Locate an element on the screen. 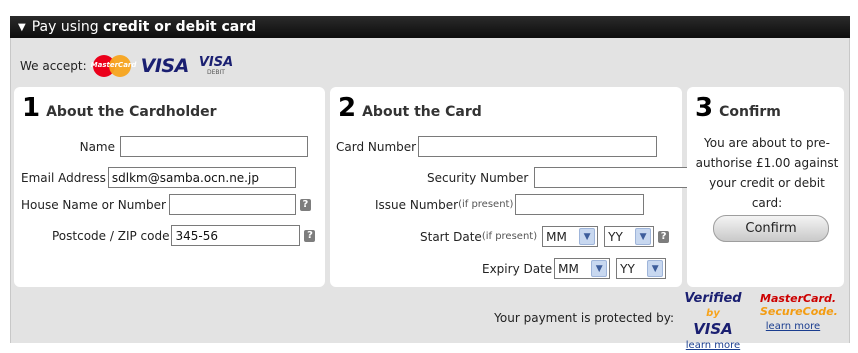 The height and width of the screenshot is (353, 858). issue-label: Issue Number is located at coordinates (417, 204).